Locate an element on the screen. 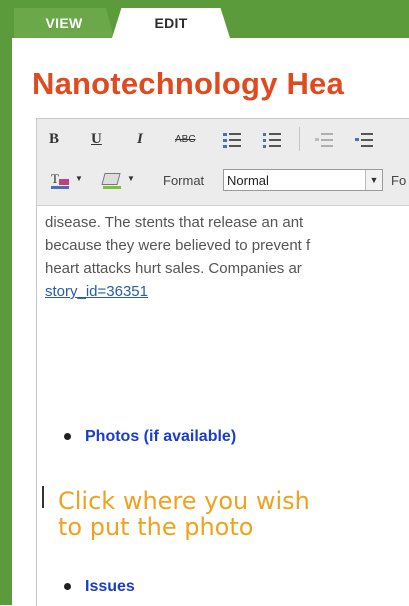 Image resolution: width=409 pixels, height=606 pixels. text-color-icon: T is located at coordinates (60, 180).